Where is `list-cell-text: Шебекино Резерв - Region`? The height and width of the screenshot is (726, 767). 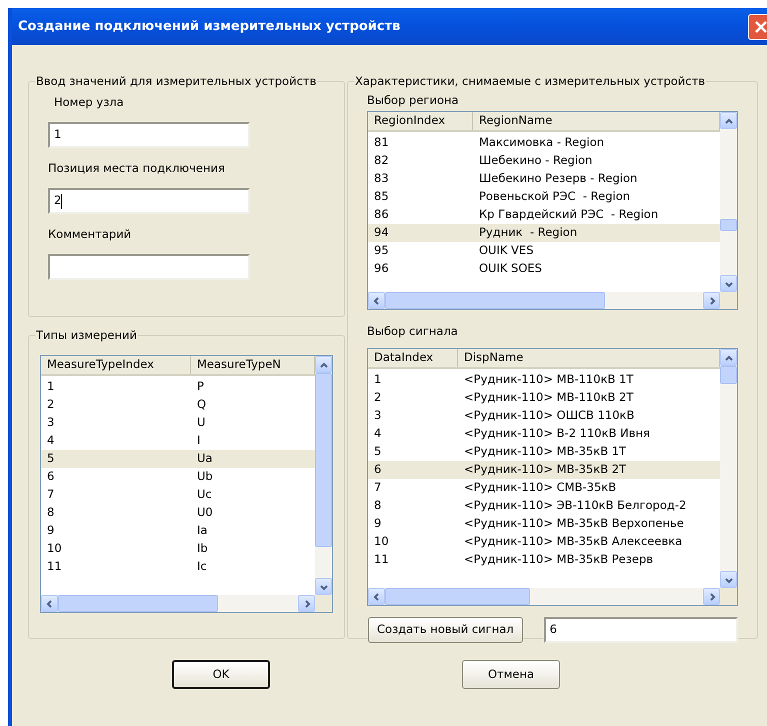 list-cell-text: Шебекино Резерв - Region is located at coordinates (558, 179).